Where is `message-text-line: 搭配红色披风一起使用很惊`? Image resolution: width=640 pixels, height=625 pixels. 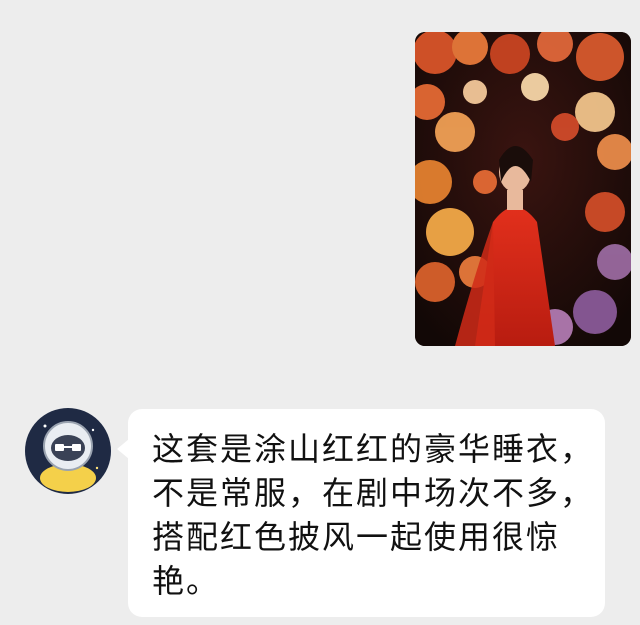
message-text-line: 搭配红色披风一起使用很惊 is located at coordinates (356, 537).